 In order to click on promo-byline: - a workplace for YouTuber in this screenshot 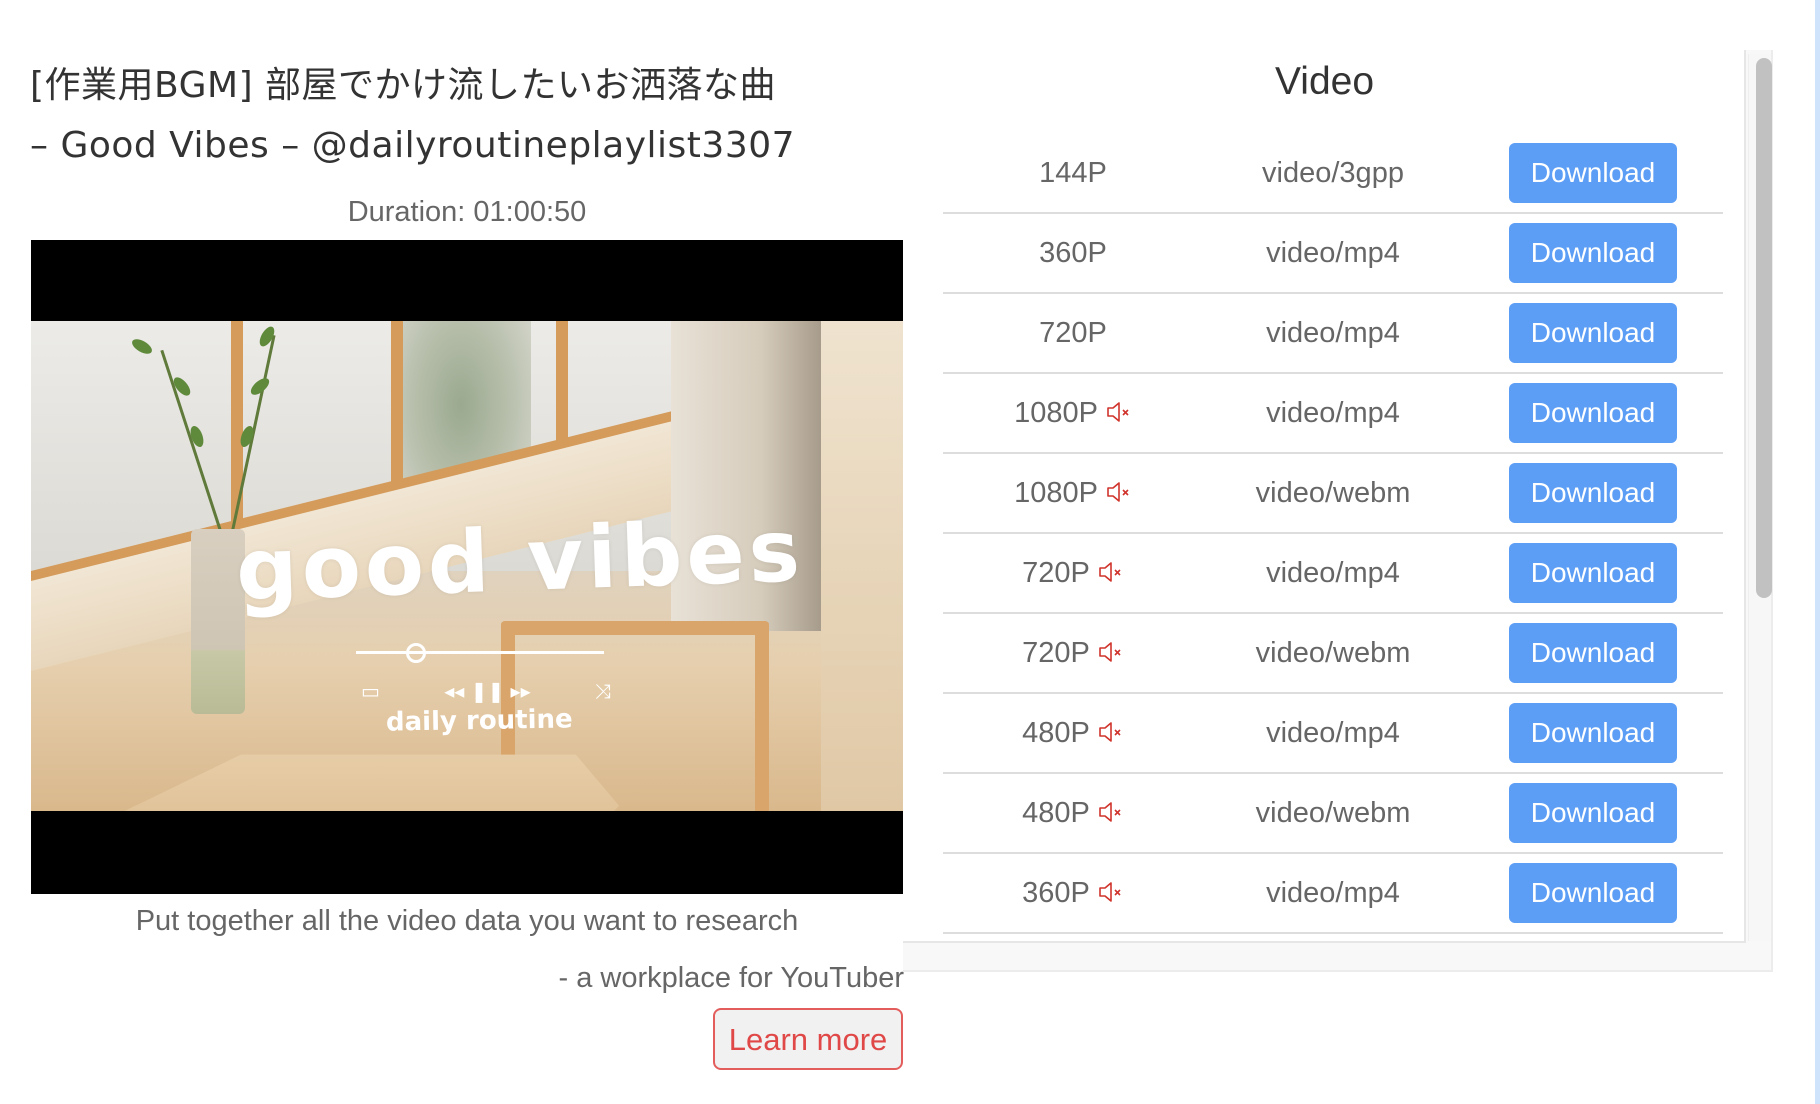, I will do `click(731, 978)`.